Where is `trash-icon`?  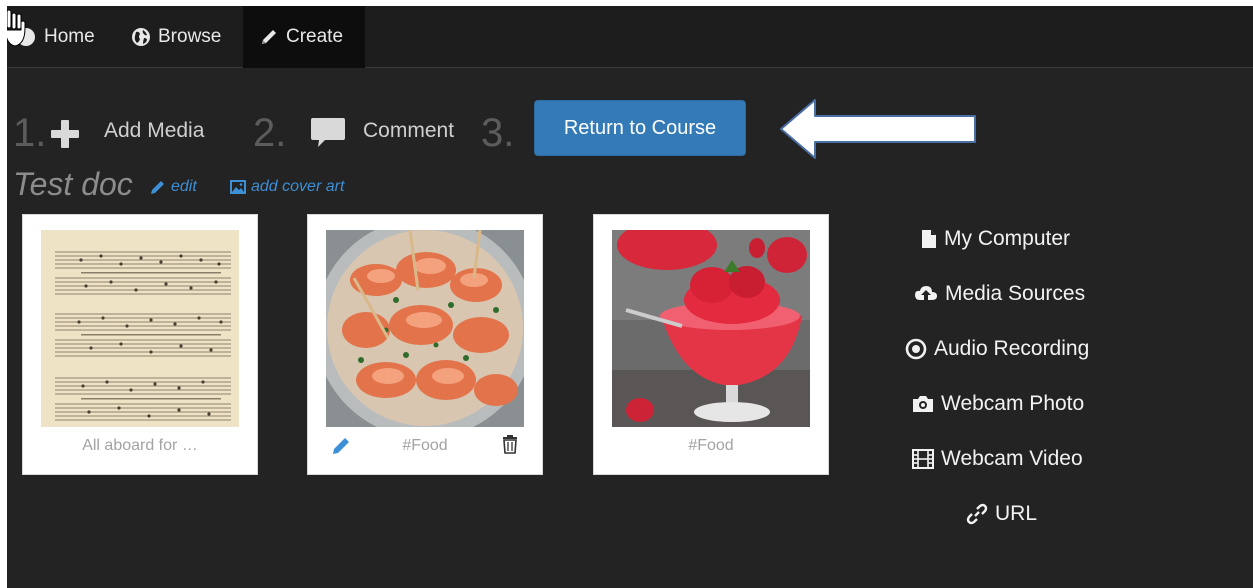 trash-icon is located at coordinates (510, 446).